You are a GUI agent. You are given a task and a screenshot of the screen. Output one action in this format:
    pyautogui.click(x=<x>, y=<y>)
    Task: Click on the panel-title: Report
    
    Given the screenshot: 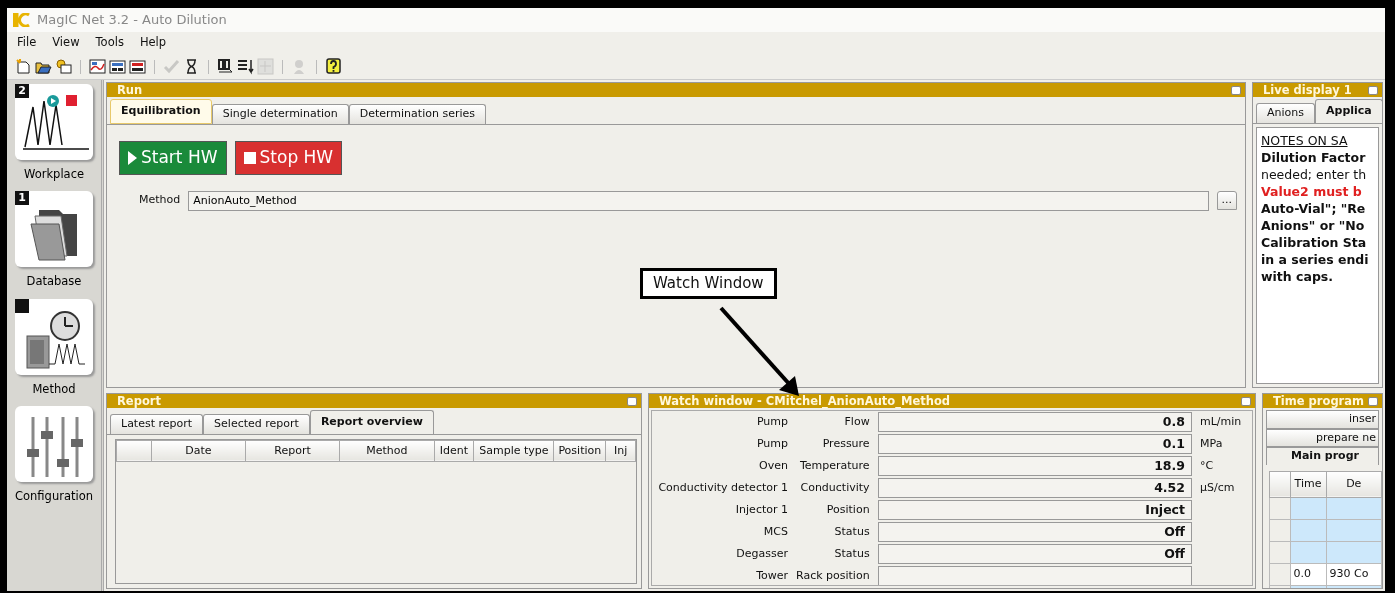 What is the action you would take?
    pyautogui.click(x=139, y=401)
    